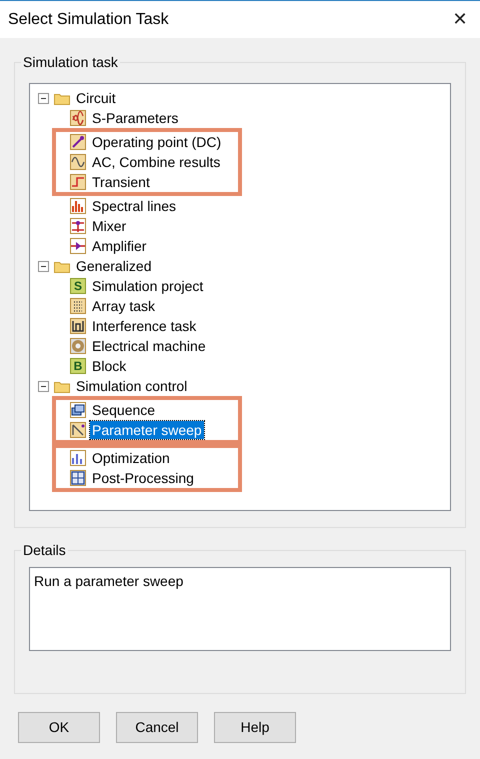  I want to click on tree-item: Operating point (DC), so click(157, 142).